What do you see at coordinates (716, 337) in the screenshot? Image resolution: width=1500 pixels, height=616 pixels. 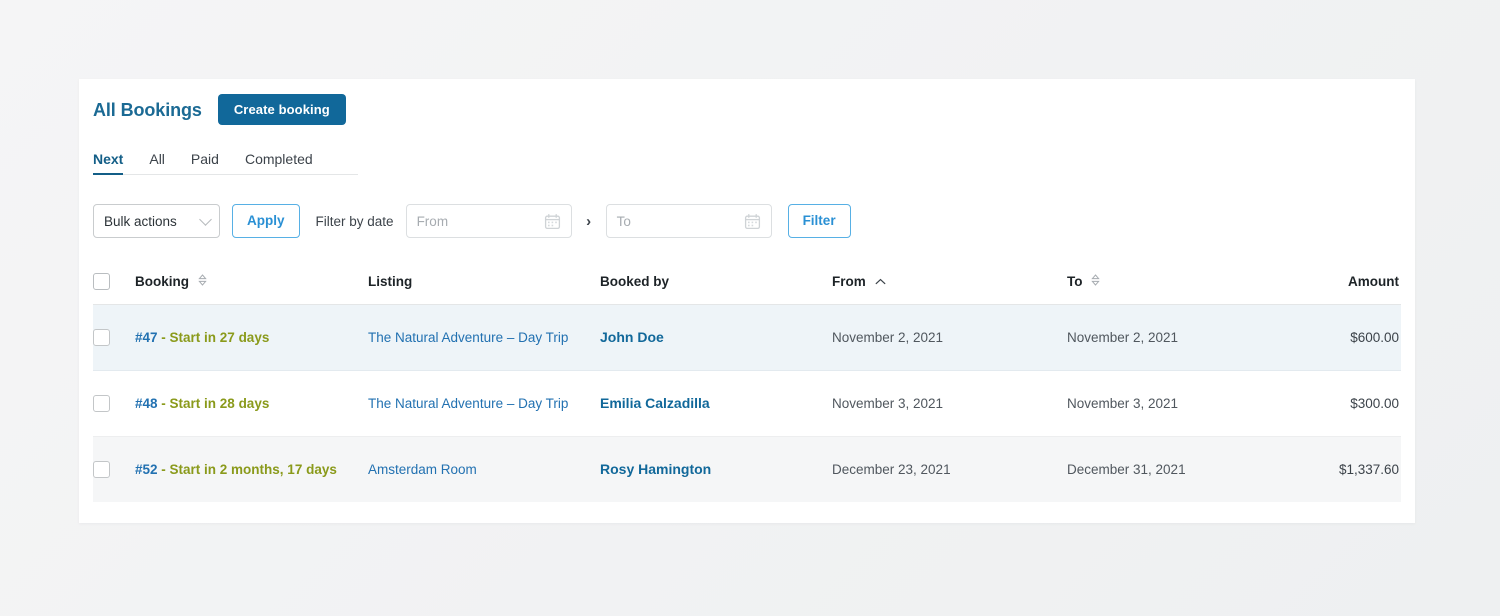 I see `cell-booked-by: John Doe` at bounding box center [716, 337].